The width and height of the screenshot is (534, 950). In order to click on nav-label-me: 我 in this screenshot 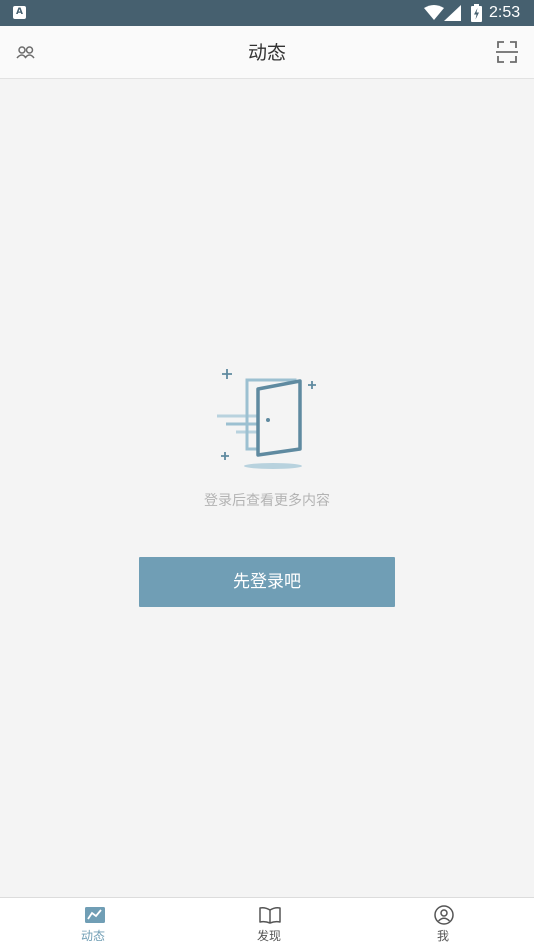, I will do `click(442, 936)`.